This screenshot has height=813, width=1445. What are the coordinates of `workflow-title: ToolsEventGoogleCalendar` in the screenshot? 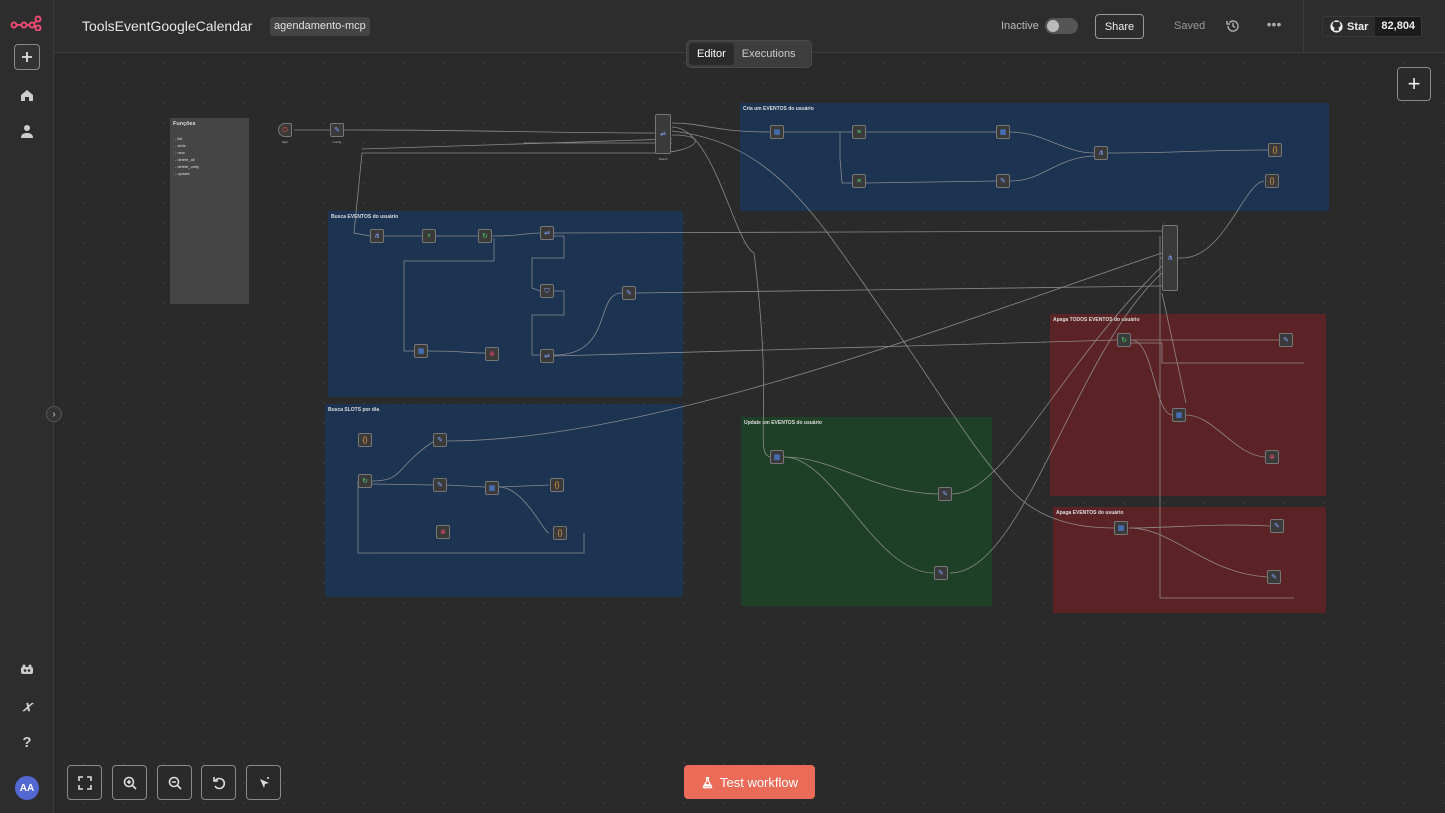 It's located at (167, 26).